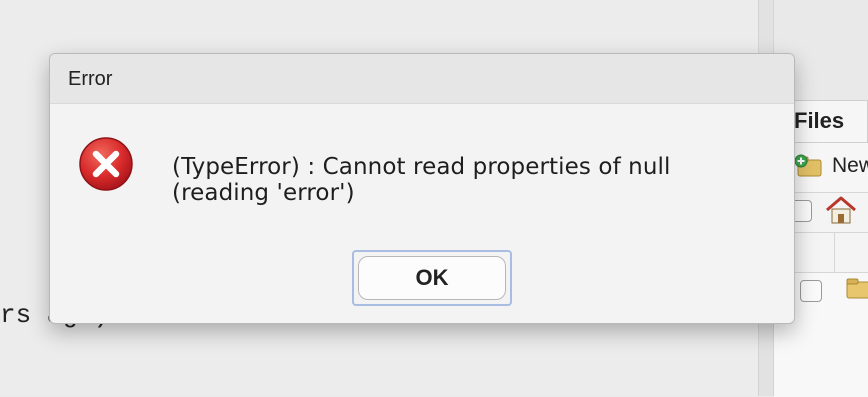 The image size is (868, 397). Describe the element at coordinates (90, 79) in the screenshot. I see `dialog-title: Error` at that location.